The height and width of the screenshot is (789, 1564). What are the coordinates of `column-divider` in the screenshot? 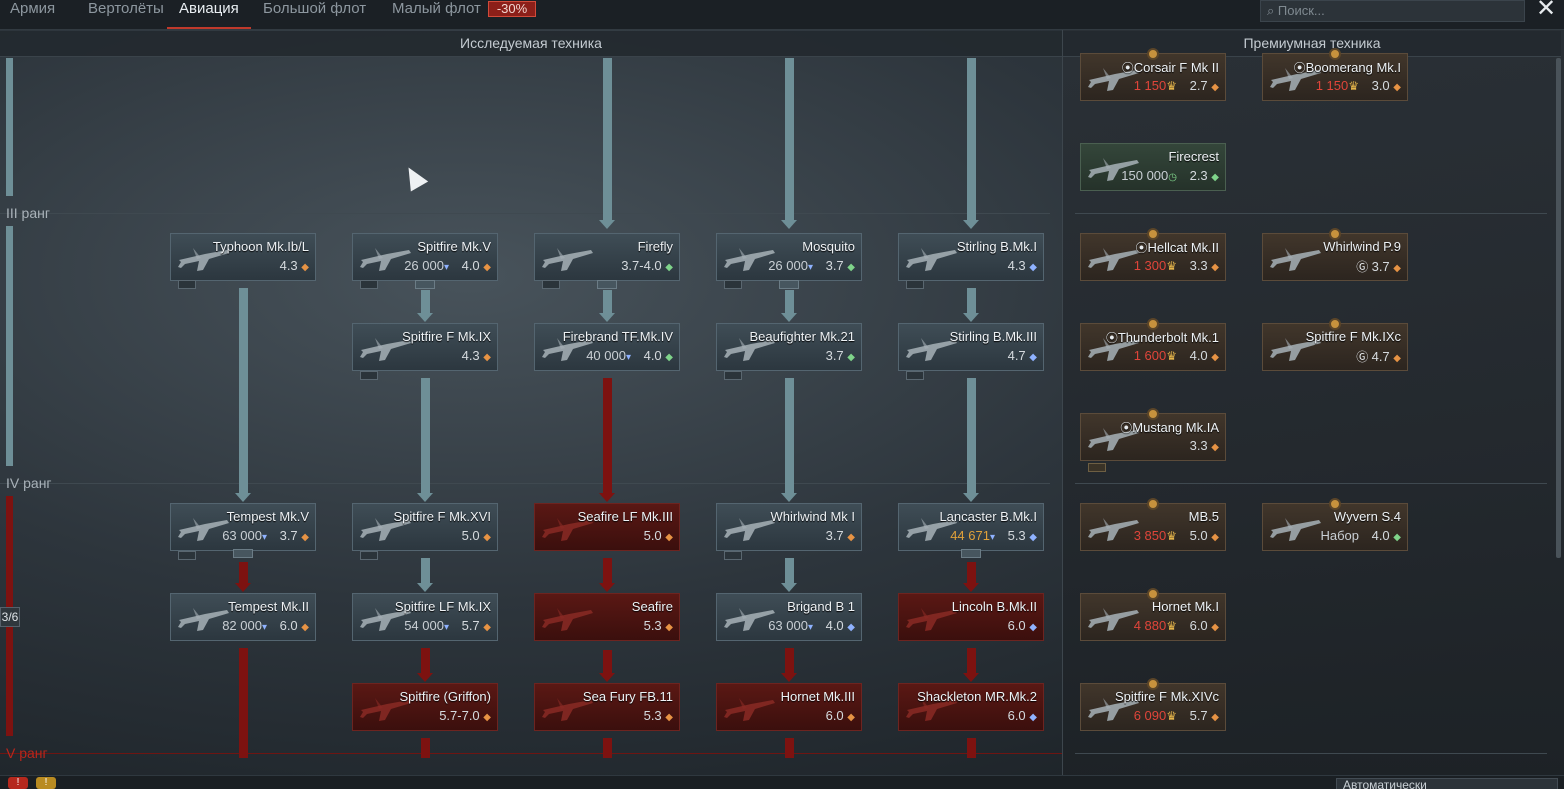 It's located at (1062, 402).